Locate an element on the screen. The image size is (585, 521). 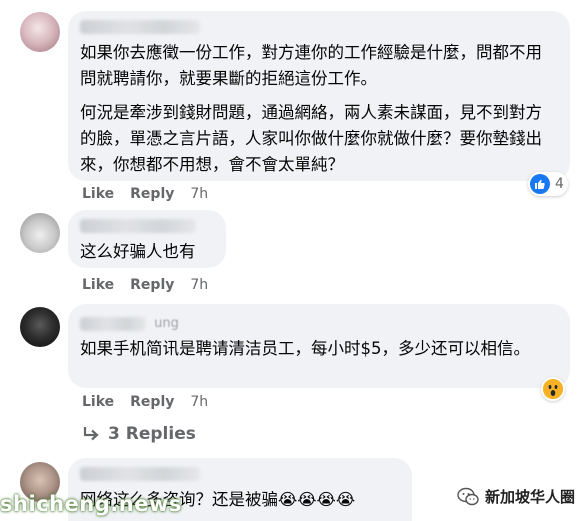
watermark-right-label: 新加坡华人圈 is located at coordinates (530, 497).